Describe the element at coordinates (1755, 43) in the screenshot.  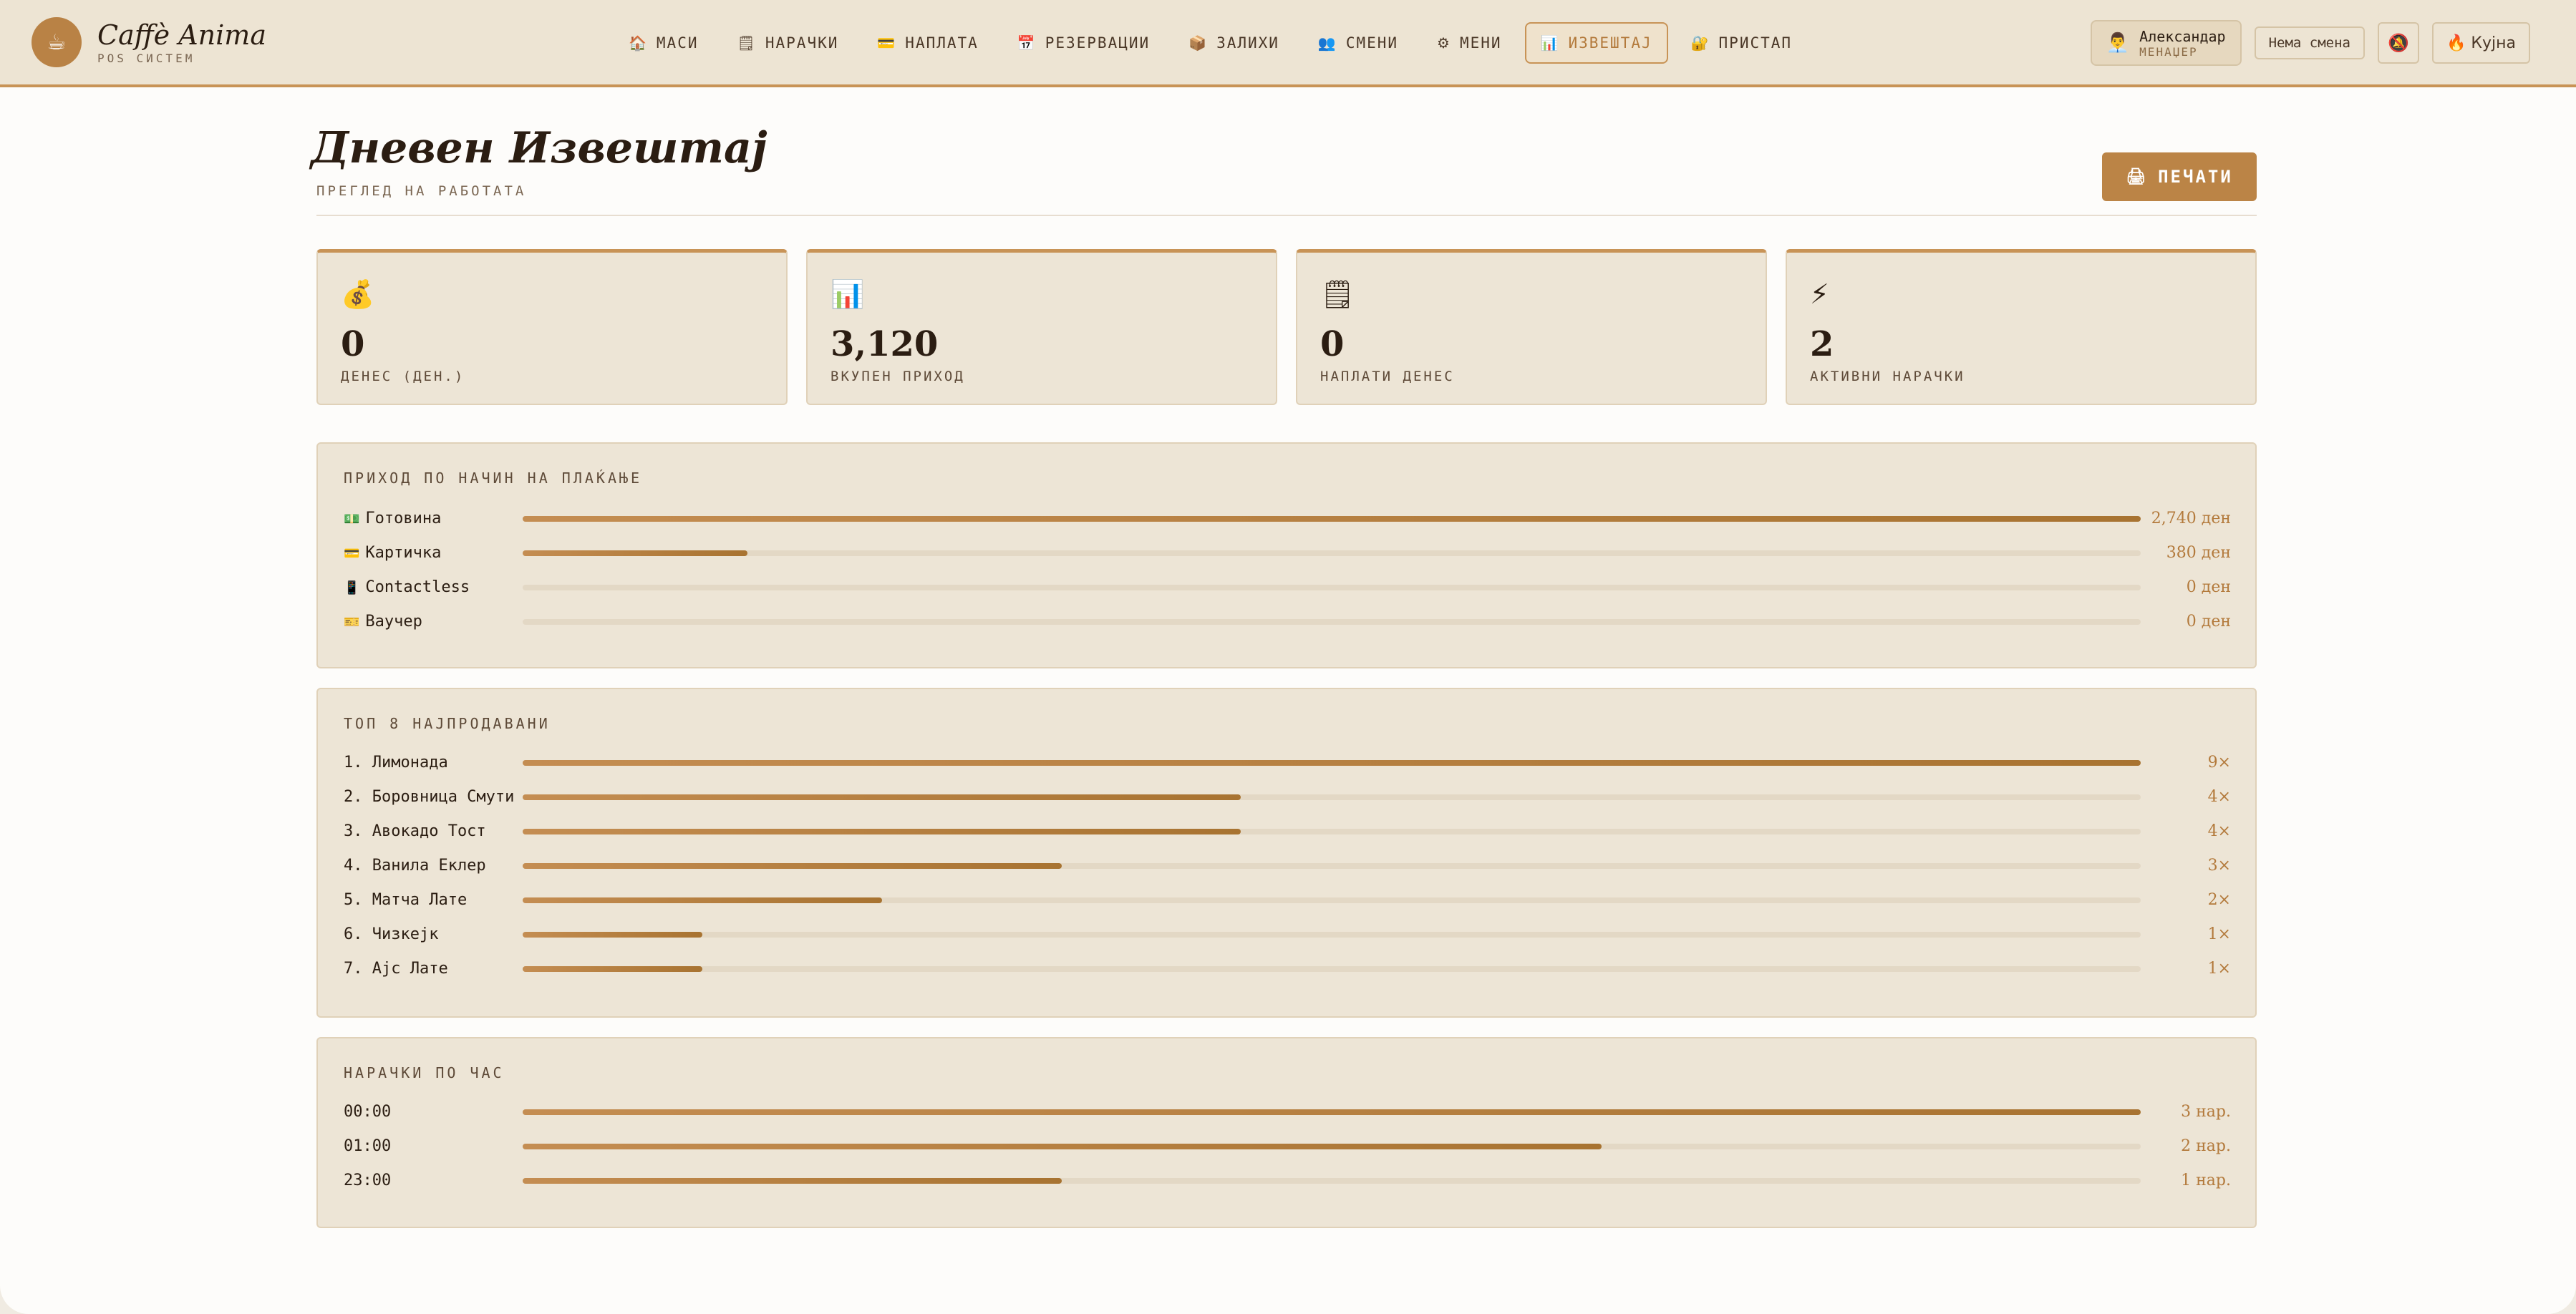
I see `nav-tab-label: ПРИСТАП` at that location.